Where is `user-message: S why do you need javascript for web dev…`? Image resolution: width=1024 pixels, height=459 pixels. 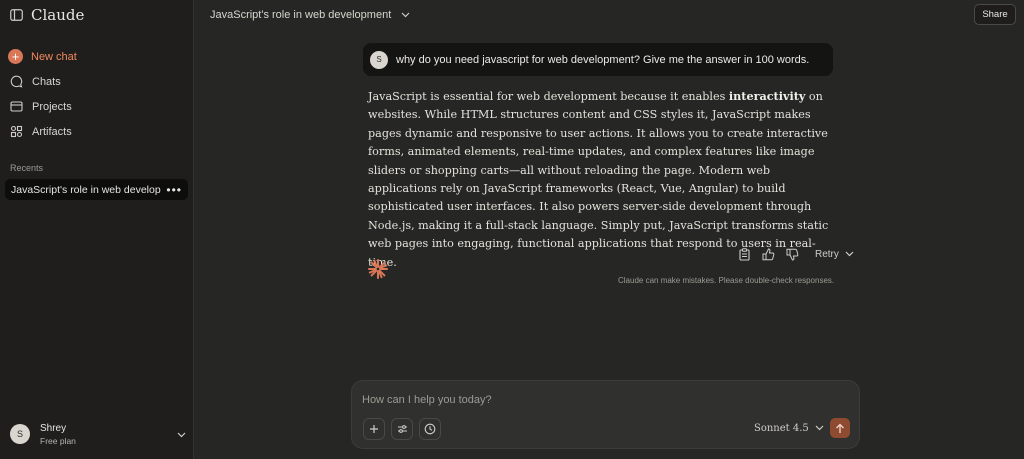 user-message: S why do you need javascript for web dev… is located at coordinates (598, 59).